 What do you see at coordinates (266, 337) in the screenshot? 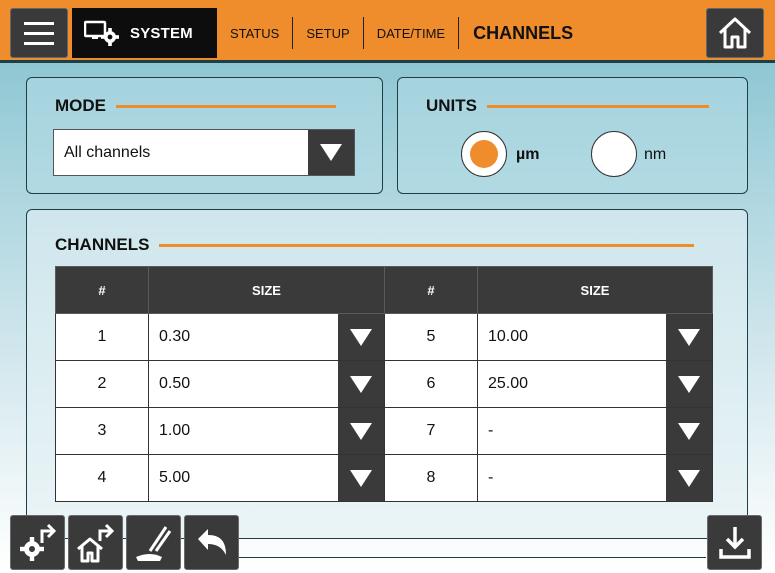
I see `channel-size-cell: 0.30` at bounding box center [266, 337].